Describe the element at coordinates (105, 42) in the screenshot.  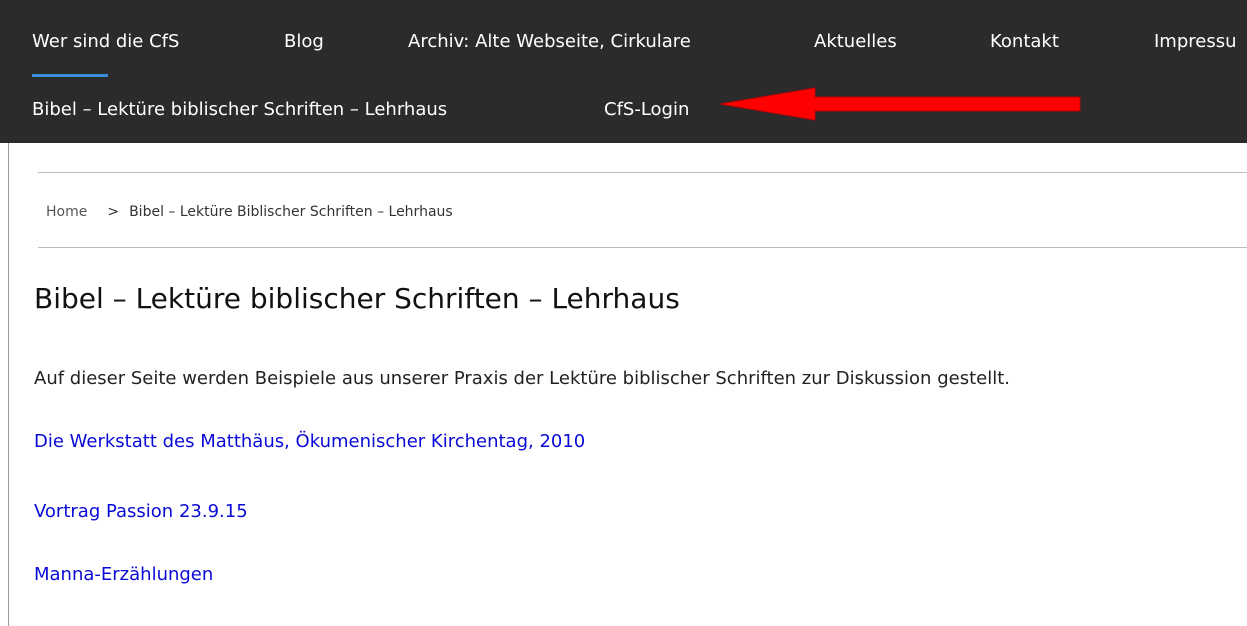
I see `nav-item-wer-sind-die-cfs: Wer sind die CfS` at that location.